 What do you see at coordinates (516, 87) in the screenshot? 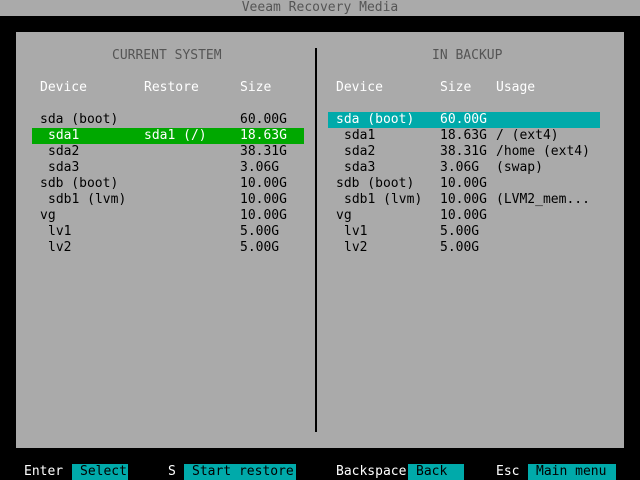
I see `right-col-usage: Usage` at bounding box center [516, 87].